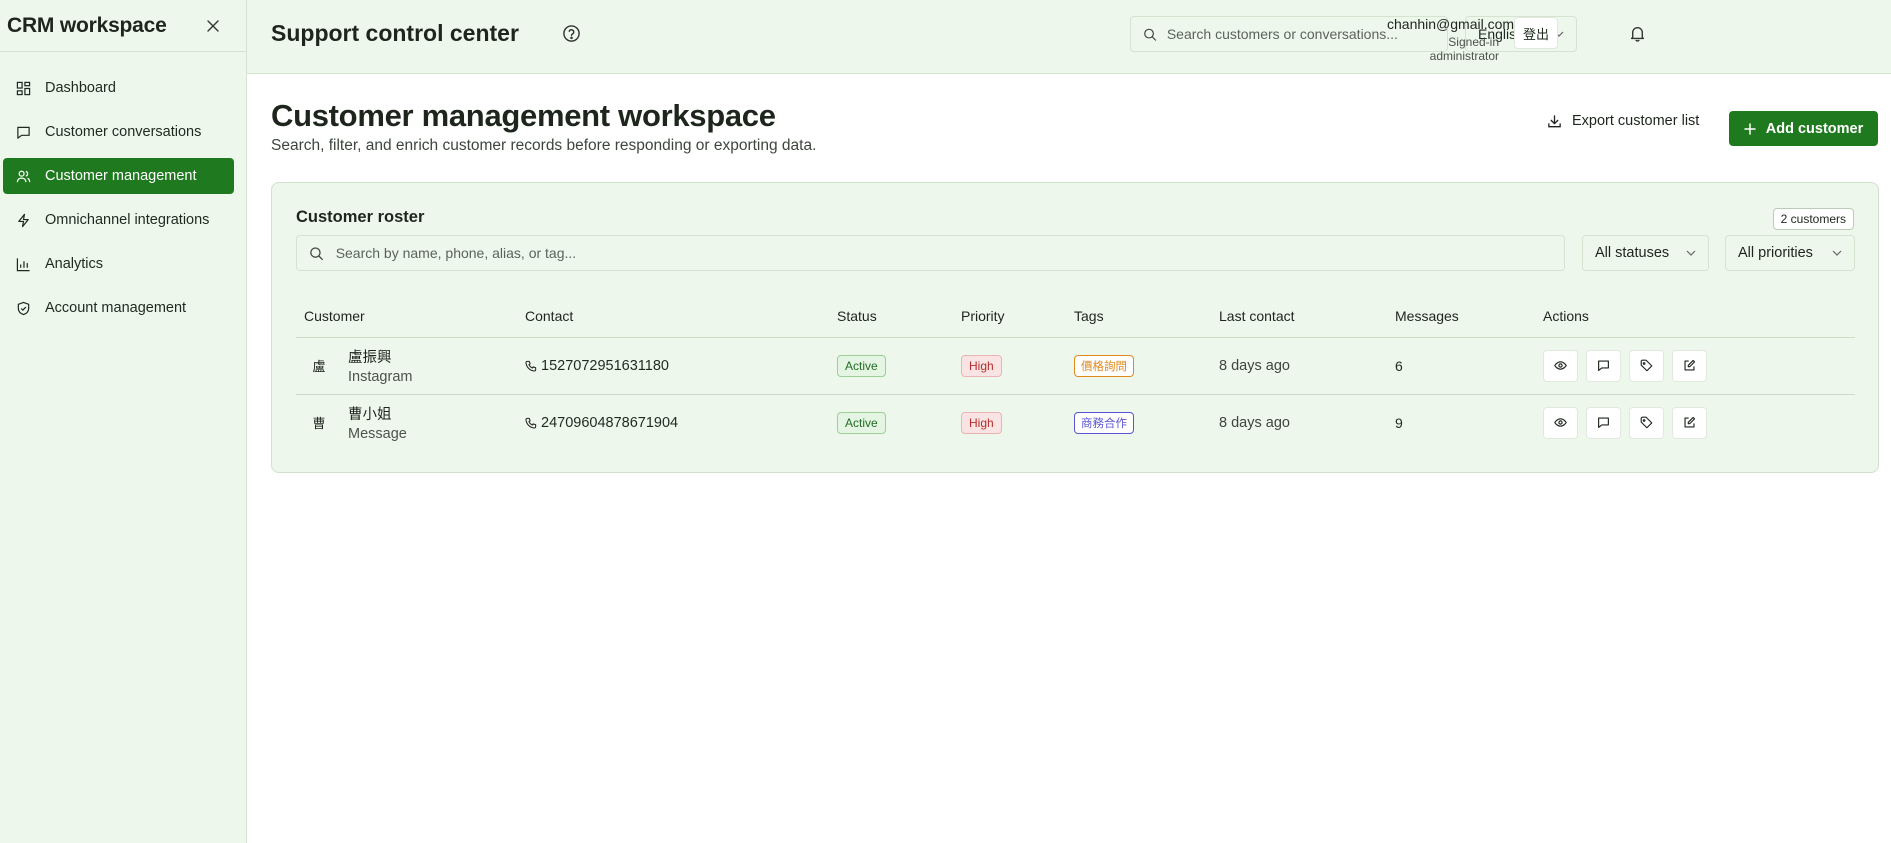  Describe the element at coordinates (1461, 316) in the screenshot. I see `column-header: Messages` at that location.